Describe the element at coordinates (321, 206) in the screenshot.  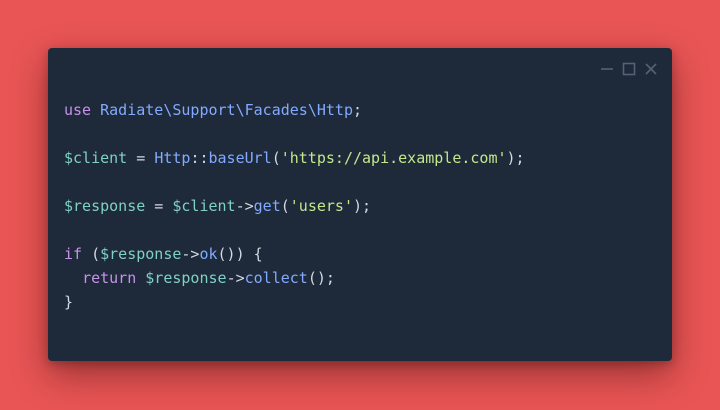
I see `code-token-string: 'users'` at that location.